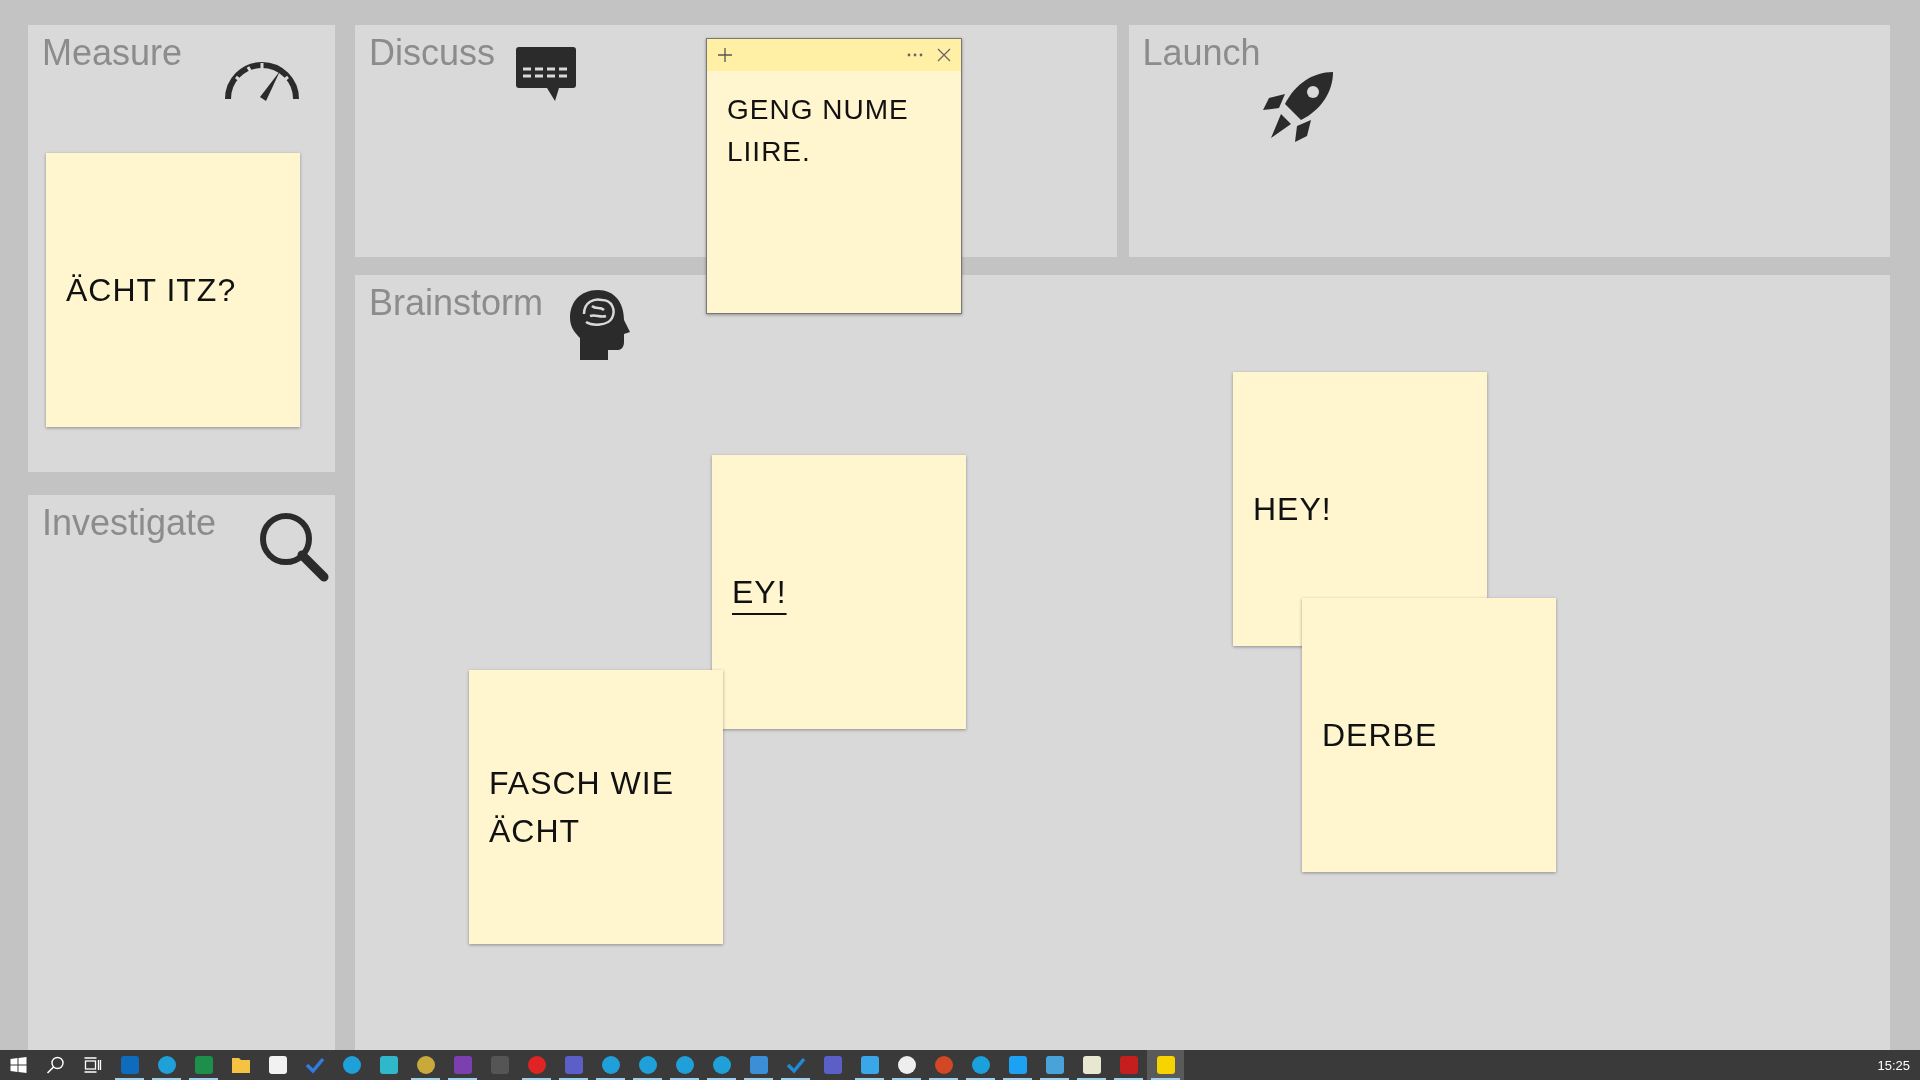 The image size is (1920, 1080). Describe the element at coordinates (1380, 735) in the screenshot. I see `note-text: DERBE` at that location.